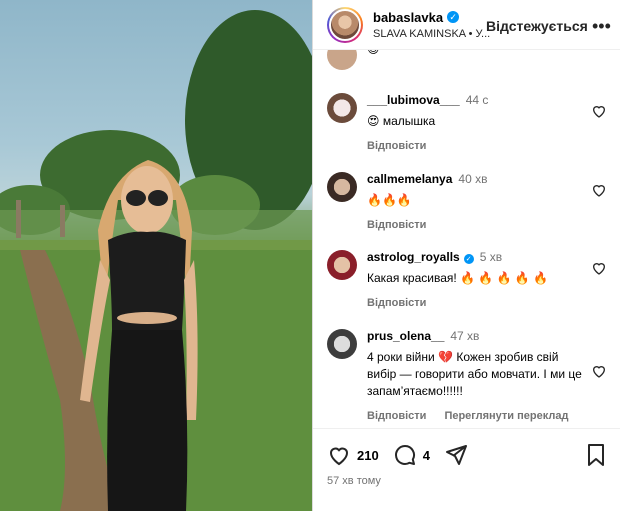  Describe the element at coordinates (345, 24) in the screenshot. I see `author-avatar` at that location.